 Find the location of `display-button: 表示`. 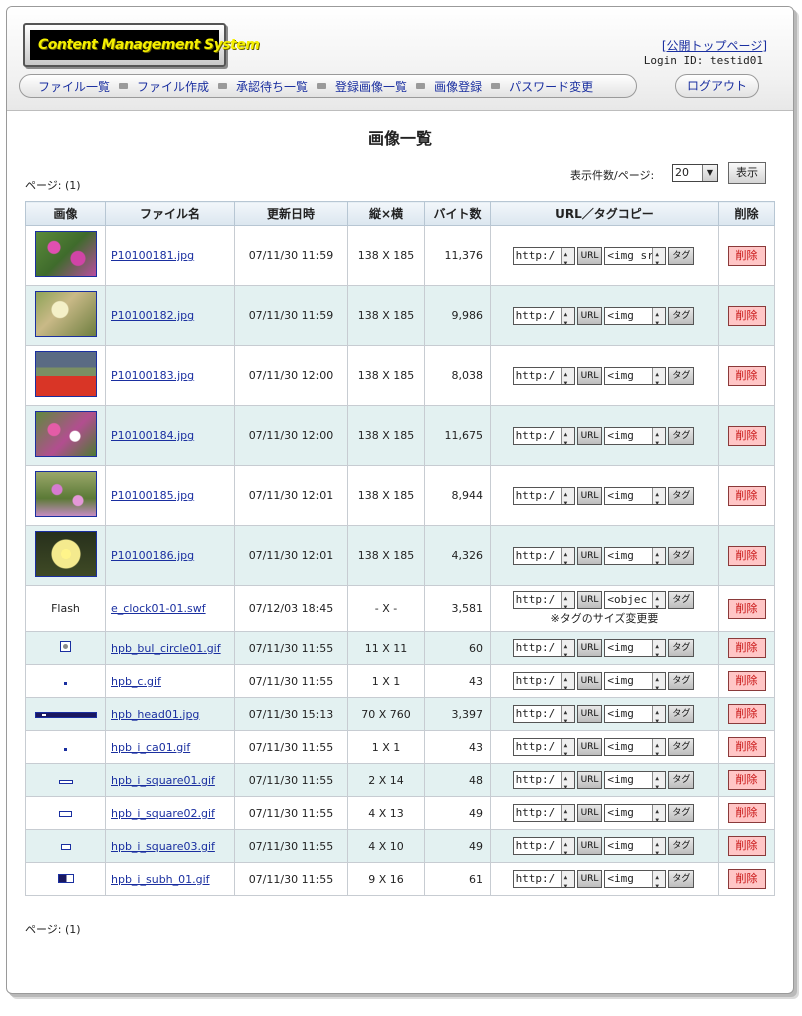

display-button: 表示 is located at coordinates (747, 173).